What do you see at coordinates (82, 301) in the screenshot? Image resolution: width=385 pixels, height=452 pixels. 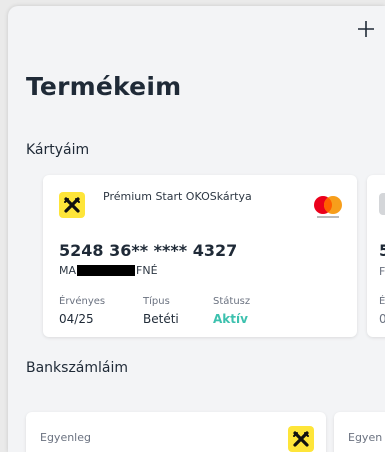 I see `expiry-label: Érvényes` at bounding box center [82, 301].